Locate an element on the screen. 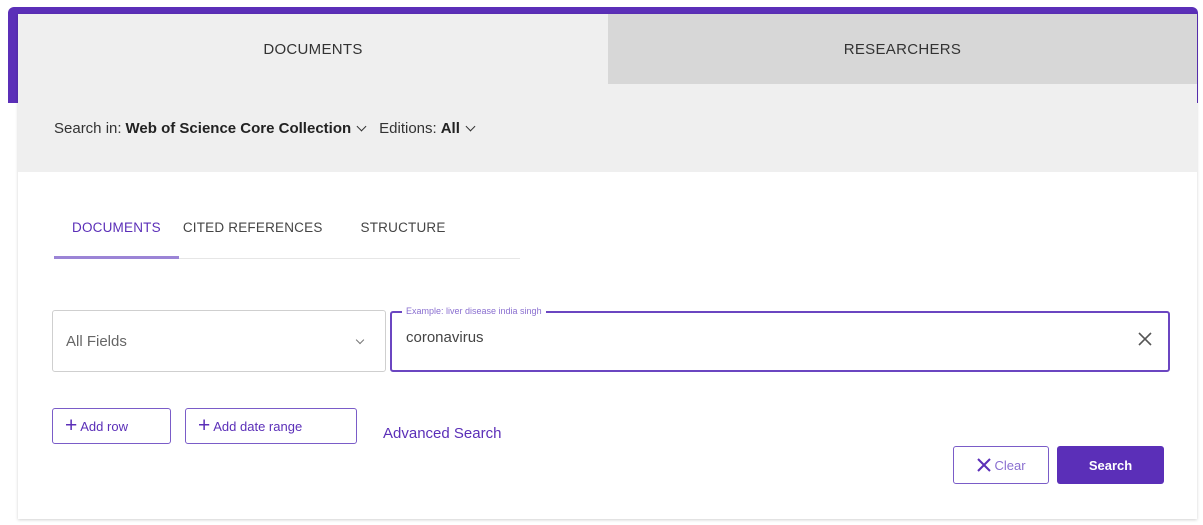 This screenshot has height=525, width=1203. subtab-structure: STRUCTURE is located at coordinates (394, 234).